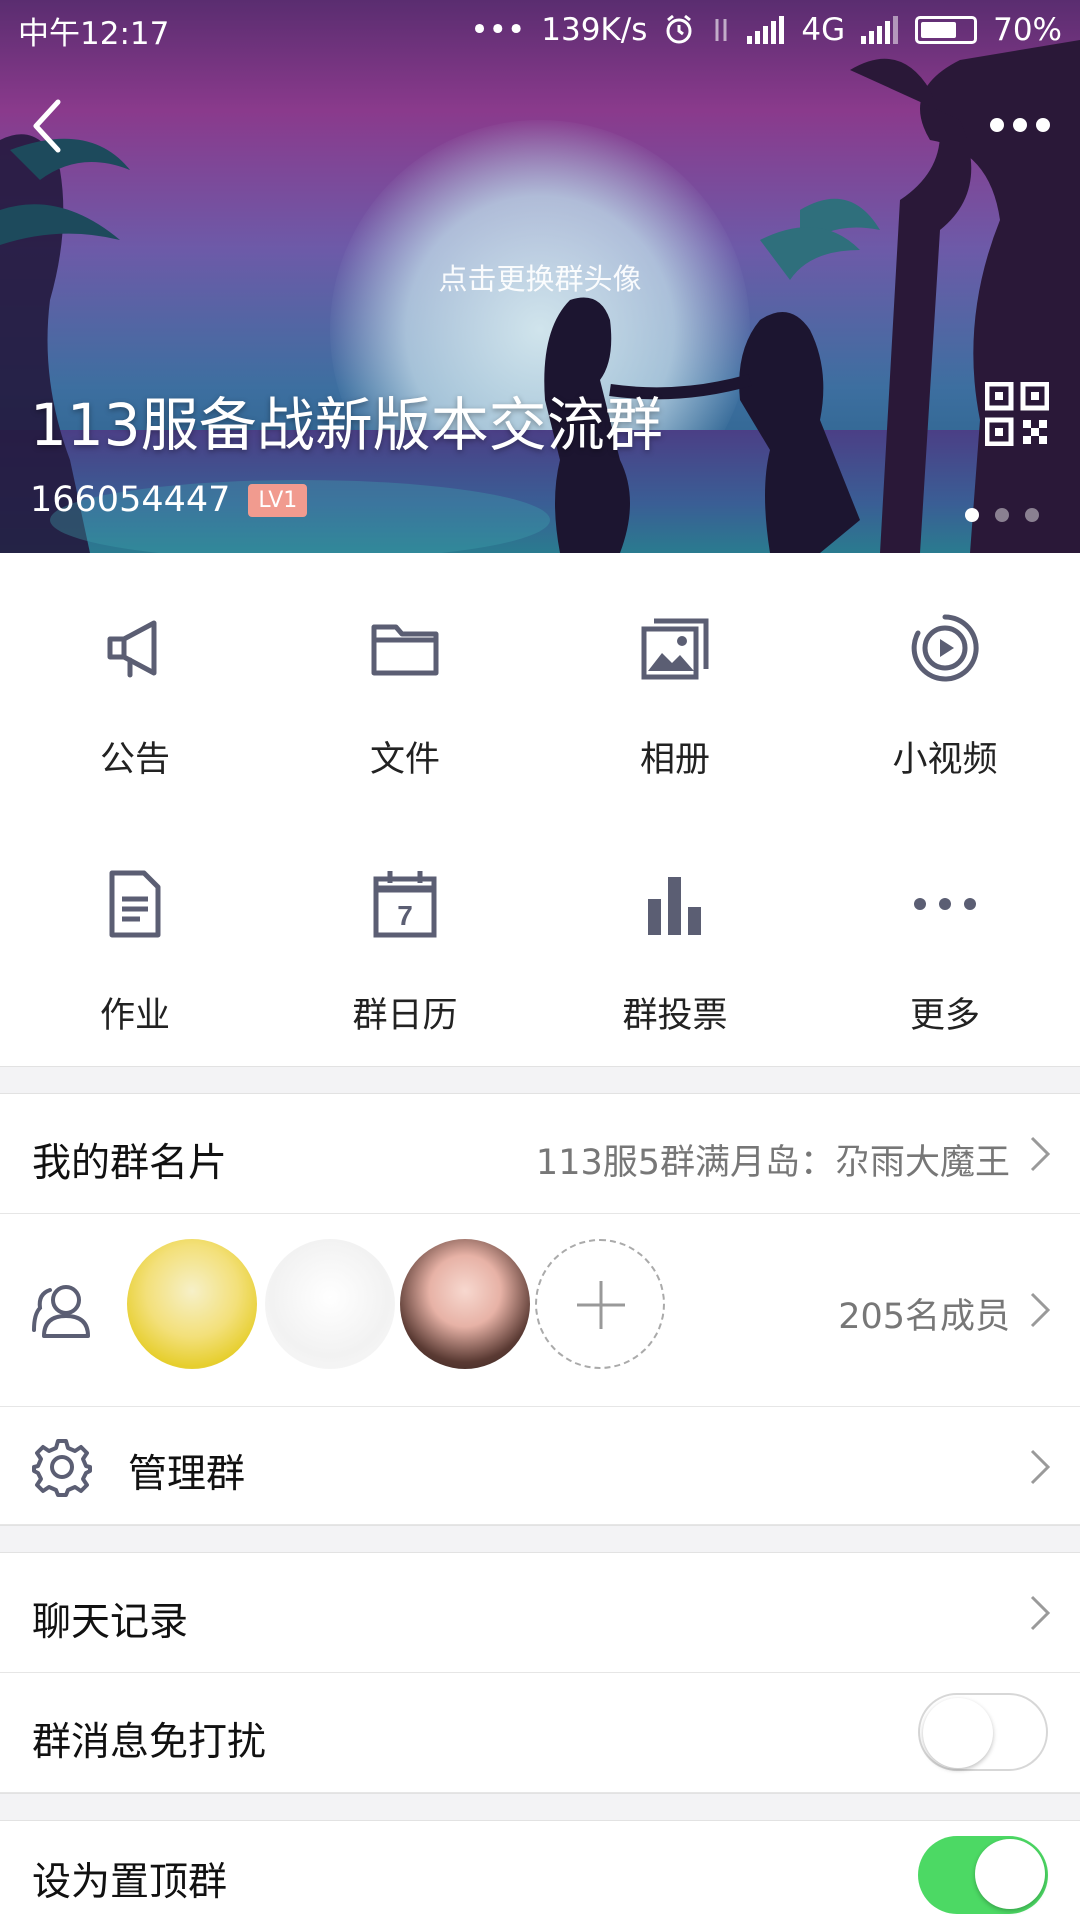 Image resolution: width=1080 pixels, height=1920 pixels. I want to click on grid-item-announcement: 公告, so click(135, 681).